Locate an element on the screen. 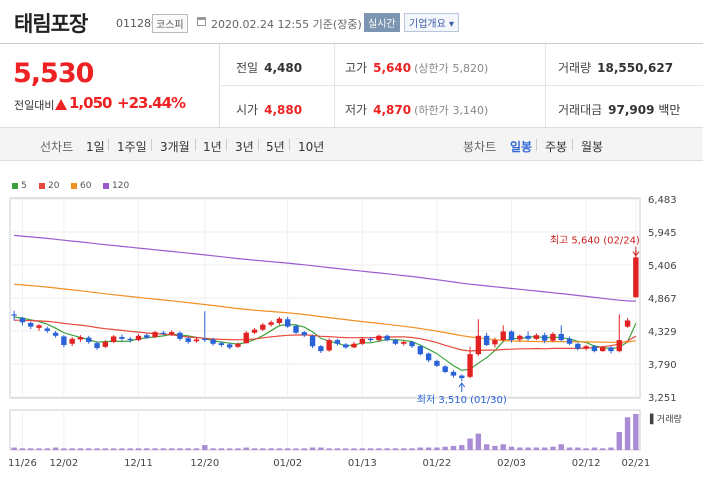  x-tick-label: 01/13 is located at coordinates (362, 463).